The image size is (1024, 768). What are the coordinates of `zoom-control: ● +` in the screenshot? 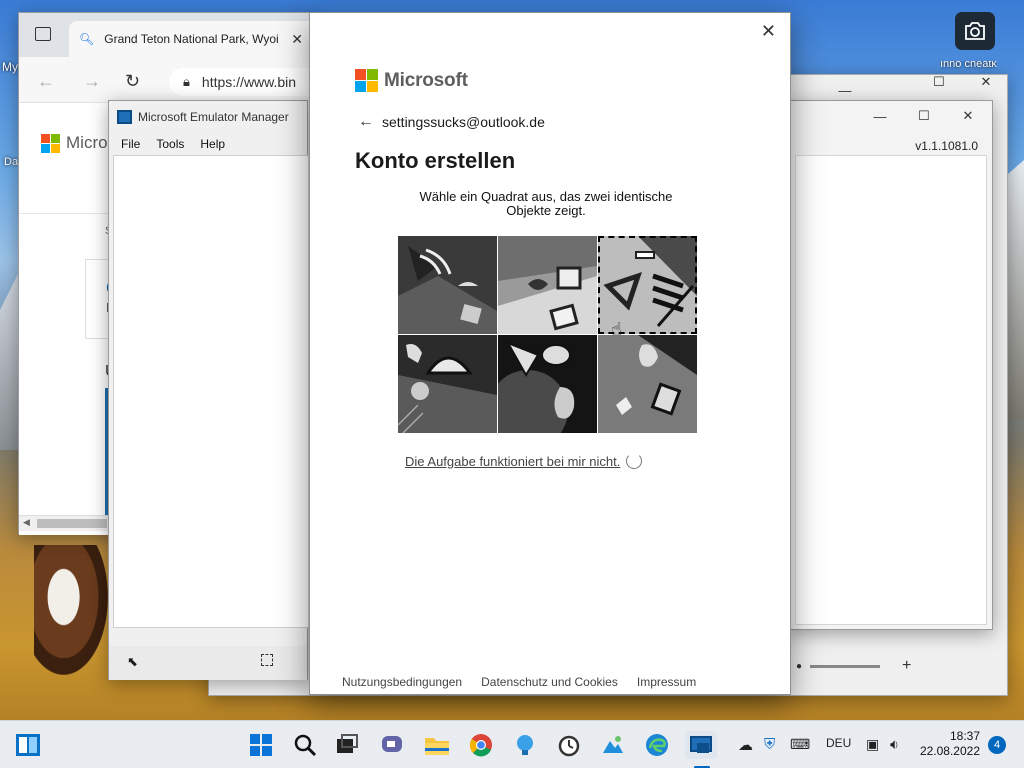 It's located at (892, 666).